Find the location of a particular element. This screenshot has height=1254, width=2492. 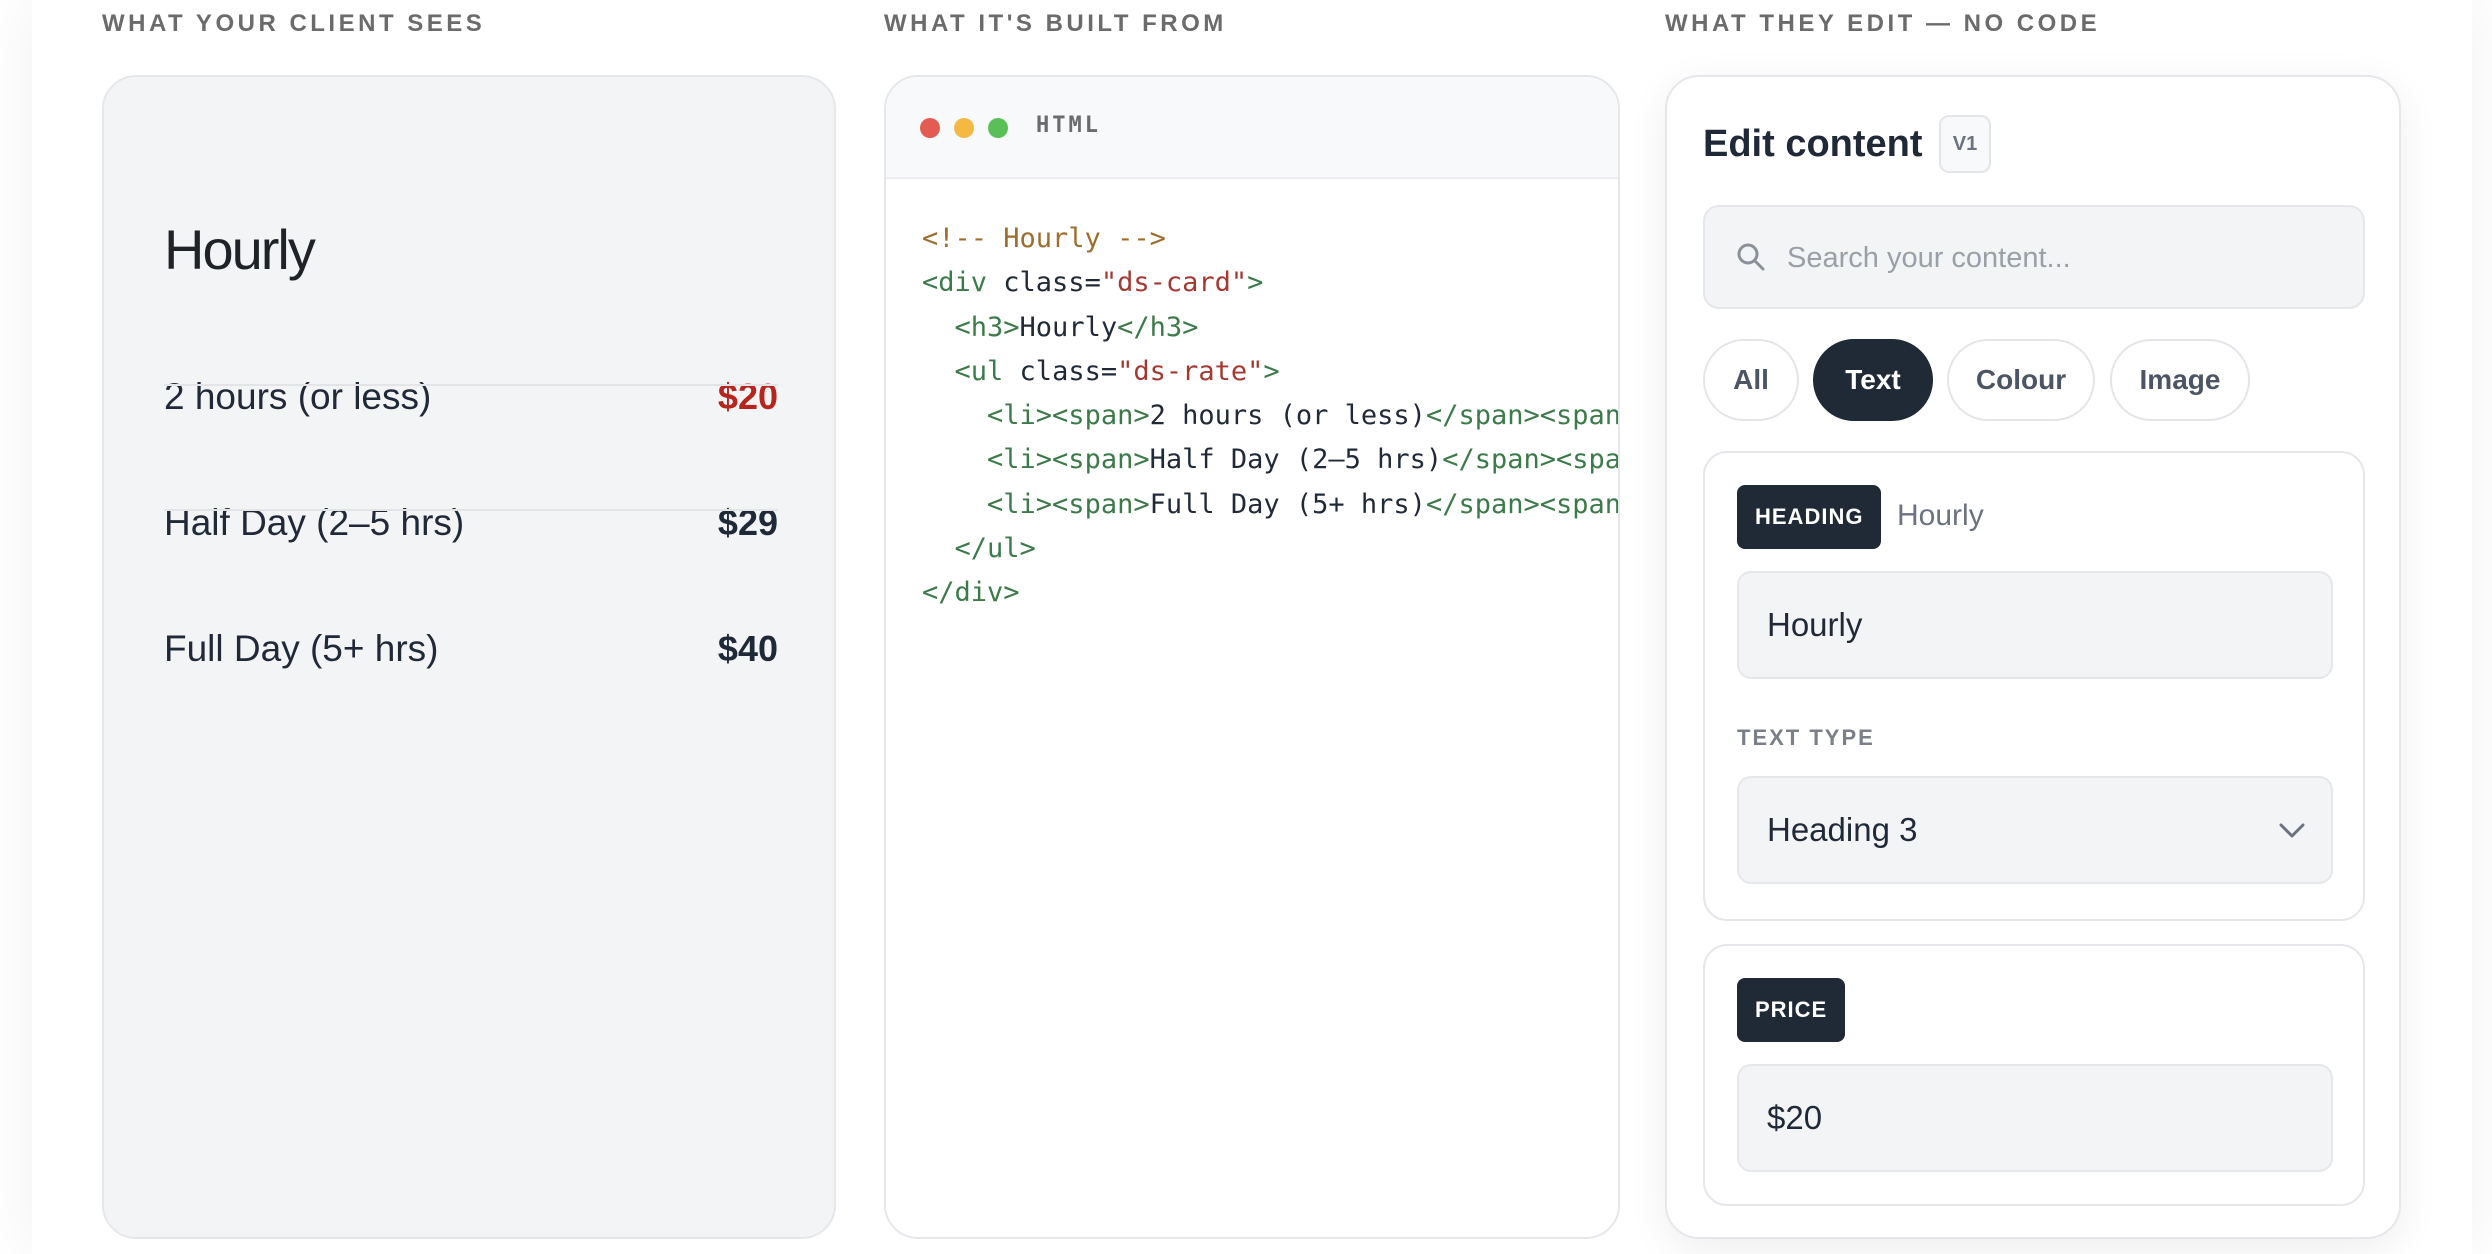

content-search is located at coordinates (2034, 257).